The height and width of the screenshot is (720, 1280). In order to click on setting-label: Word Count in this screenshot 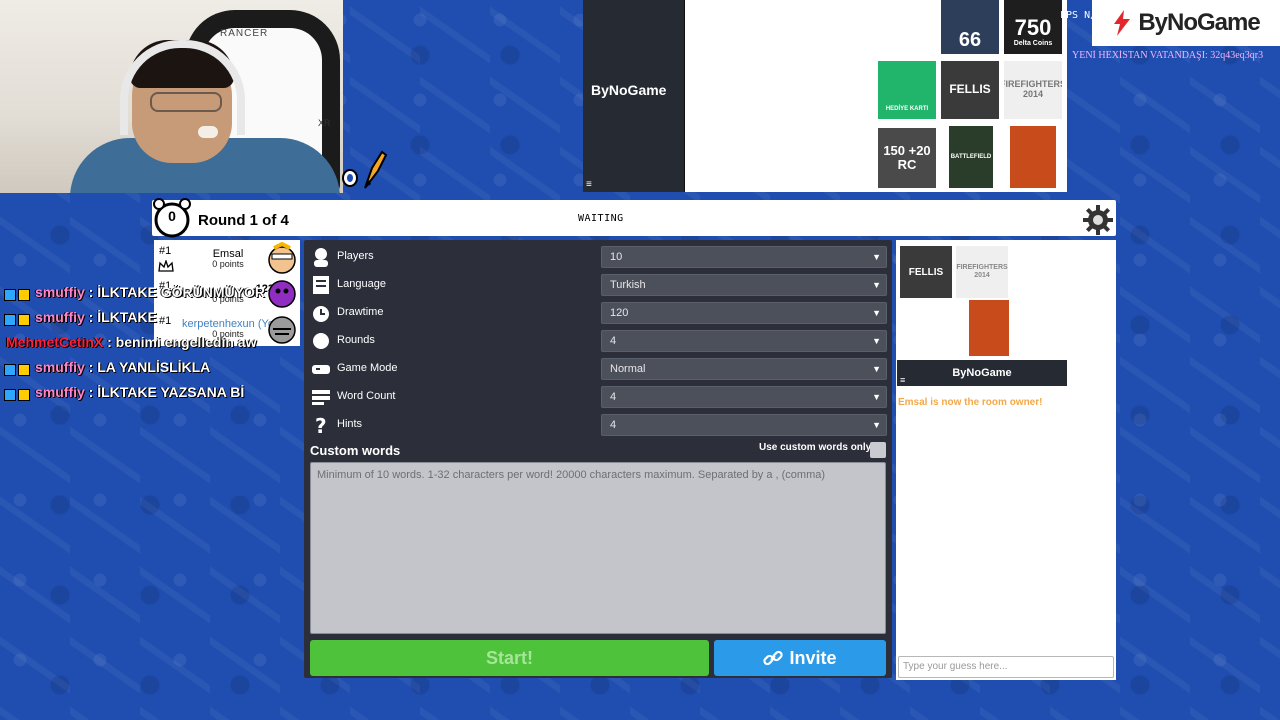, I will do `click(366, 396)`.